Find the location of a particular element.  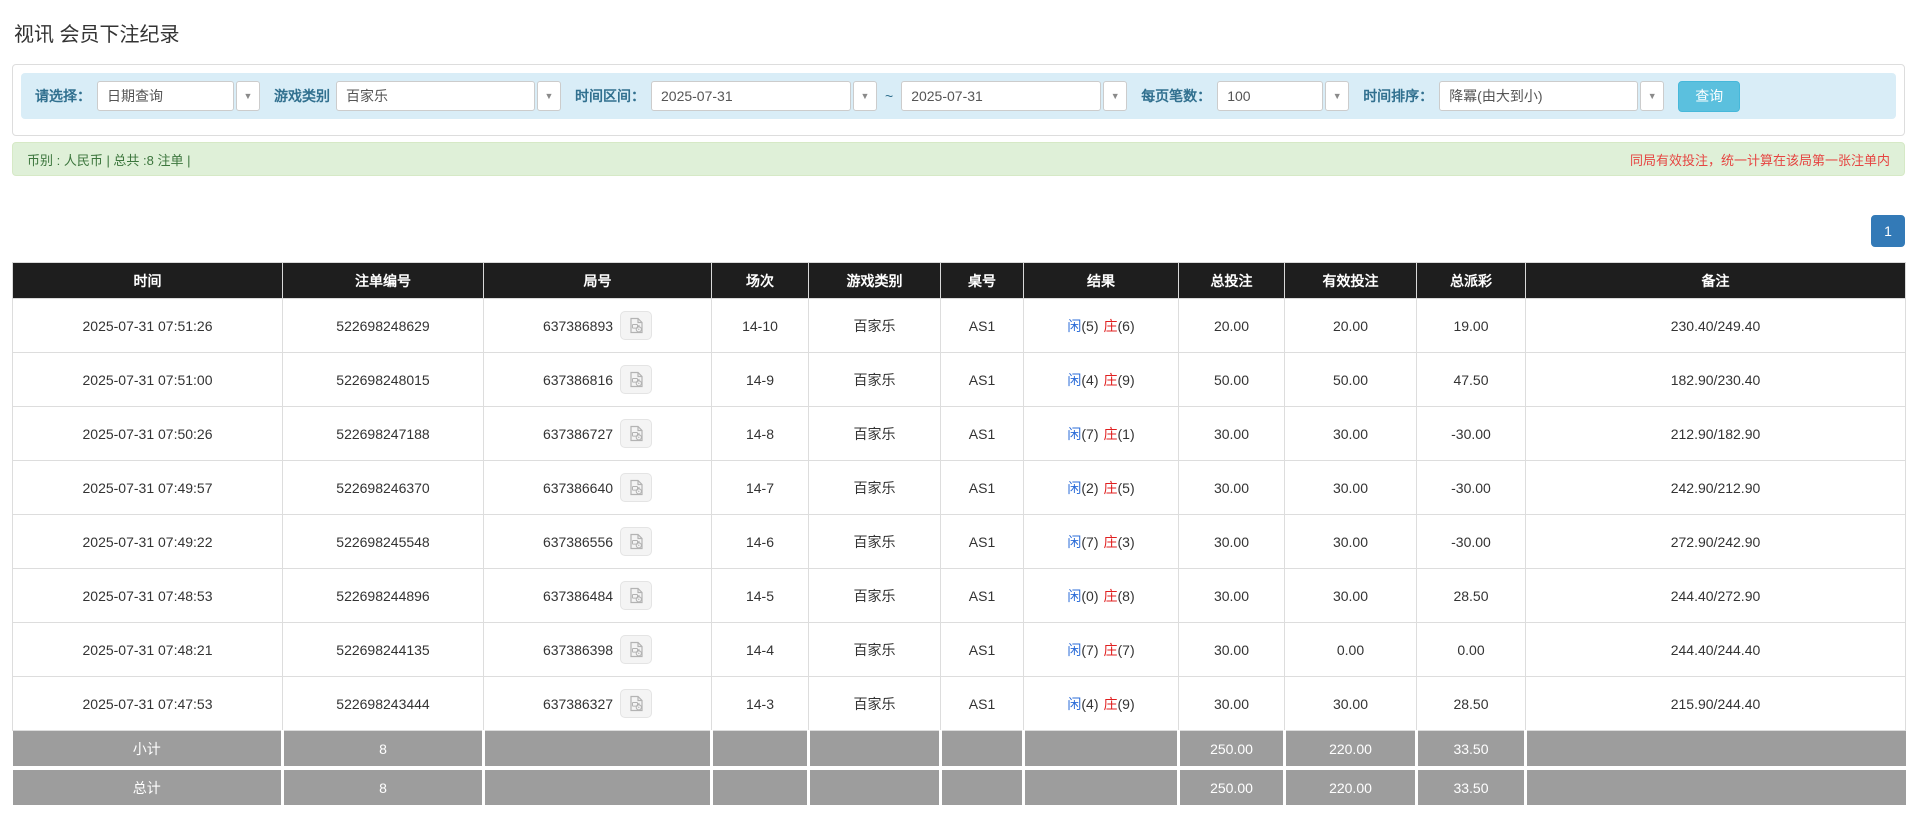

cell-session: 14-8 is located at coordinates (760, 433).